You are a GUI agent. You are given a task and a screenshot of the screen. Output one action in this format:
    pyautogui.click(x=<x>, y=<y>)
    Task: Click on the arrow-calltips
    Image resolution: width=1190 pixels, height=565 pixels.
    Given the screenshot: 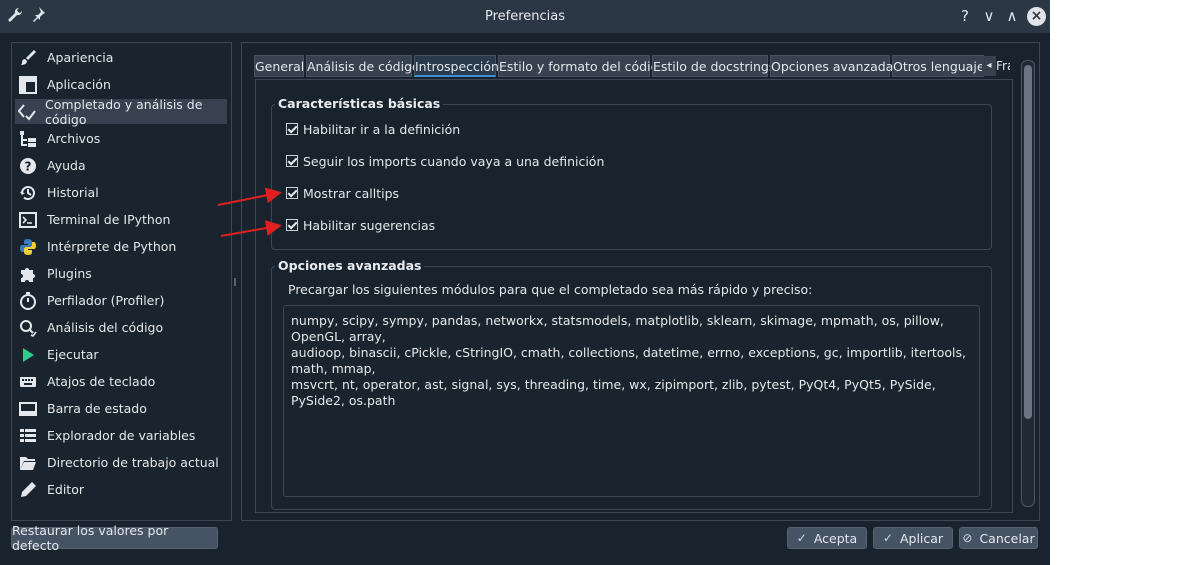 What is the action you would take?
    pyautogui.click(x=249, y=196)
    